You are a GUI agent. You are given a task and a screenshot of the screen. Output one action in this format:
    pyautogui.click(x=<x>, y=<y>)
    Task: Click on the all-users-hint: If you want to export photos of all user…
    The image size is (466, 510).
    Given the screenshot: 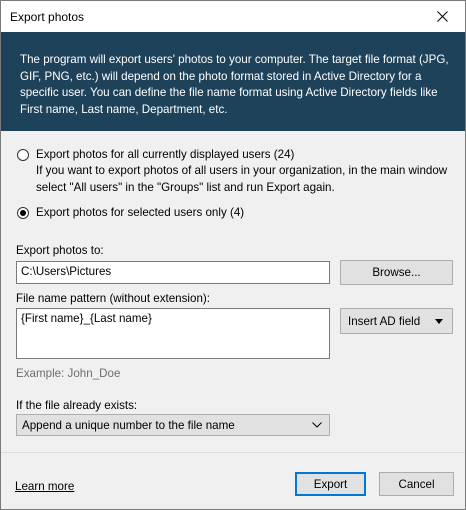 What is the action you would take?
    pyautogui.click(x=242, y=179)
    